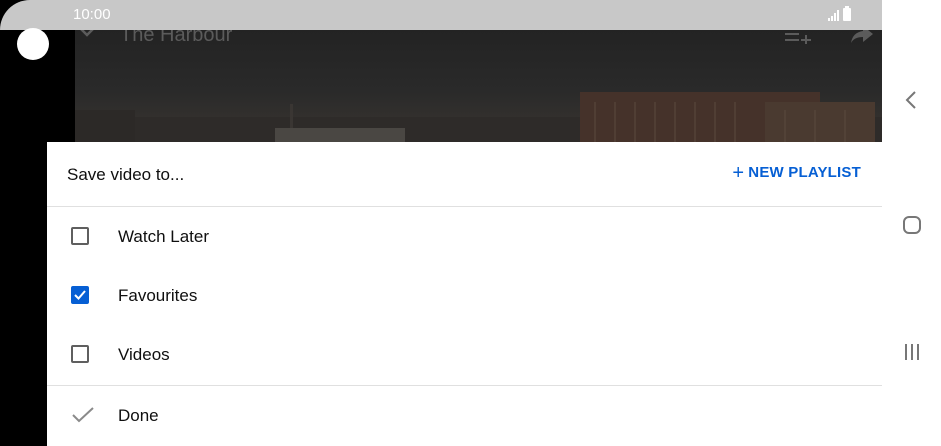 Image resolution: width=941 pixels, height=446 pixels. What do you see at coordinates (911, 100) in the screenshot?
I see `back-icon` at bounding box center [911, 100].